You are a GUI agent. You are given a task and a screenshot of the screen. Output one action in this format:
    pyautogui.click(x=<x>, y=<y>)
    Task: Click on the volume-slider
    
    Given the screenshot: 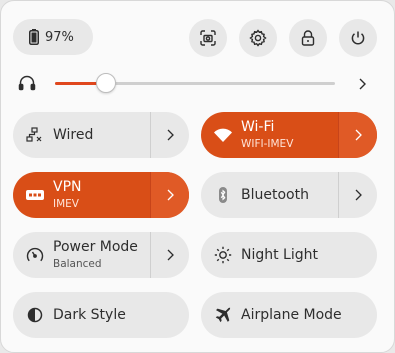 What is the action you would take?
    pyautogui.click(x=195, y=83)
    